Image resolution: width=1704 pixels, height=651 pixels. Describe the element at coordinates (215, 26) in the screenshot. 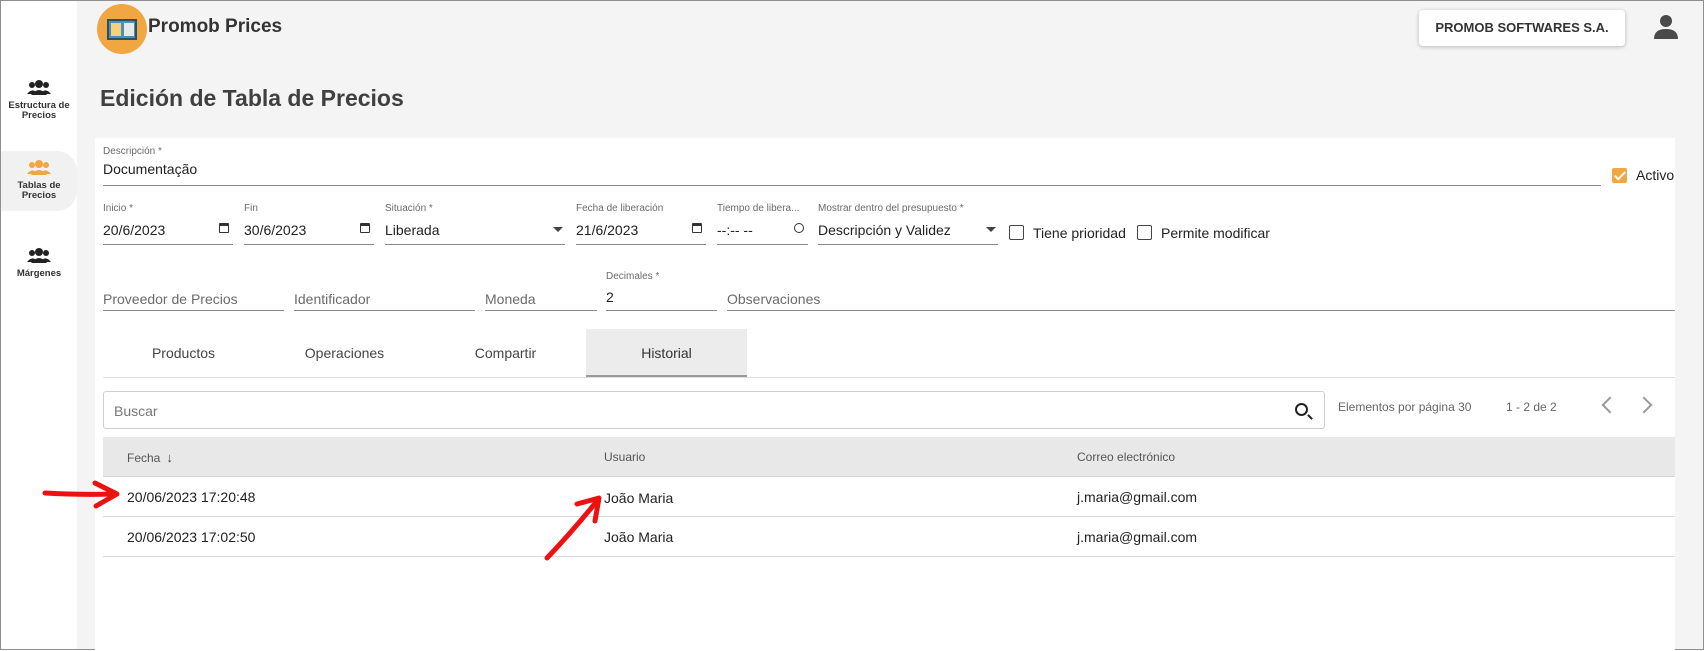

I see `app-title: Promob Prices` at that location.